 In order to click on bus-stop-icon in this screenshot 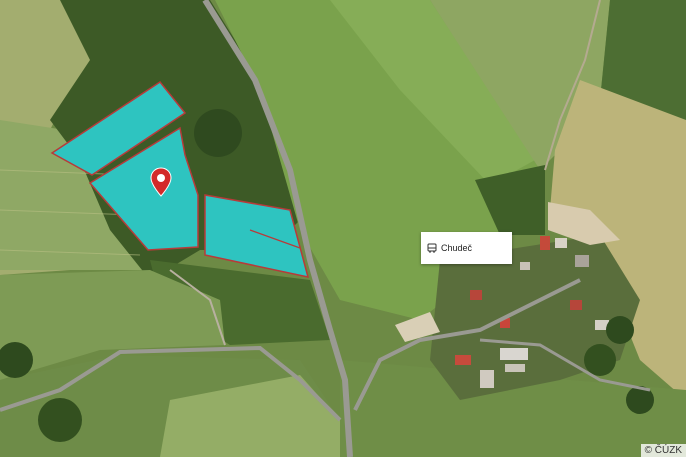, I will do `click(432, 248)`.